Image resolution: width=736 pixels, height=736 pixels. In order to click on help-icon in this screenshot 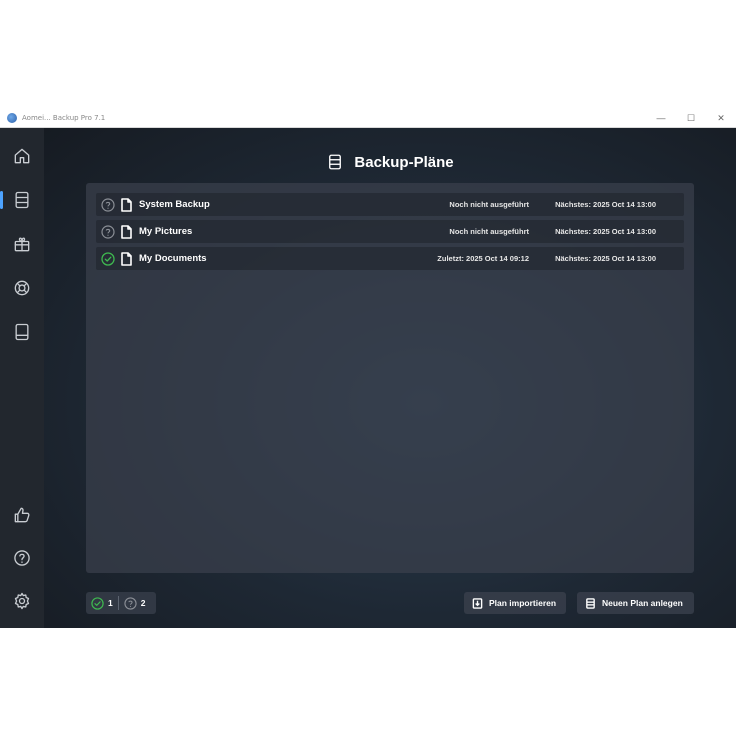, I will do `click(22, 558)`.